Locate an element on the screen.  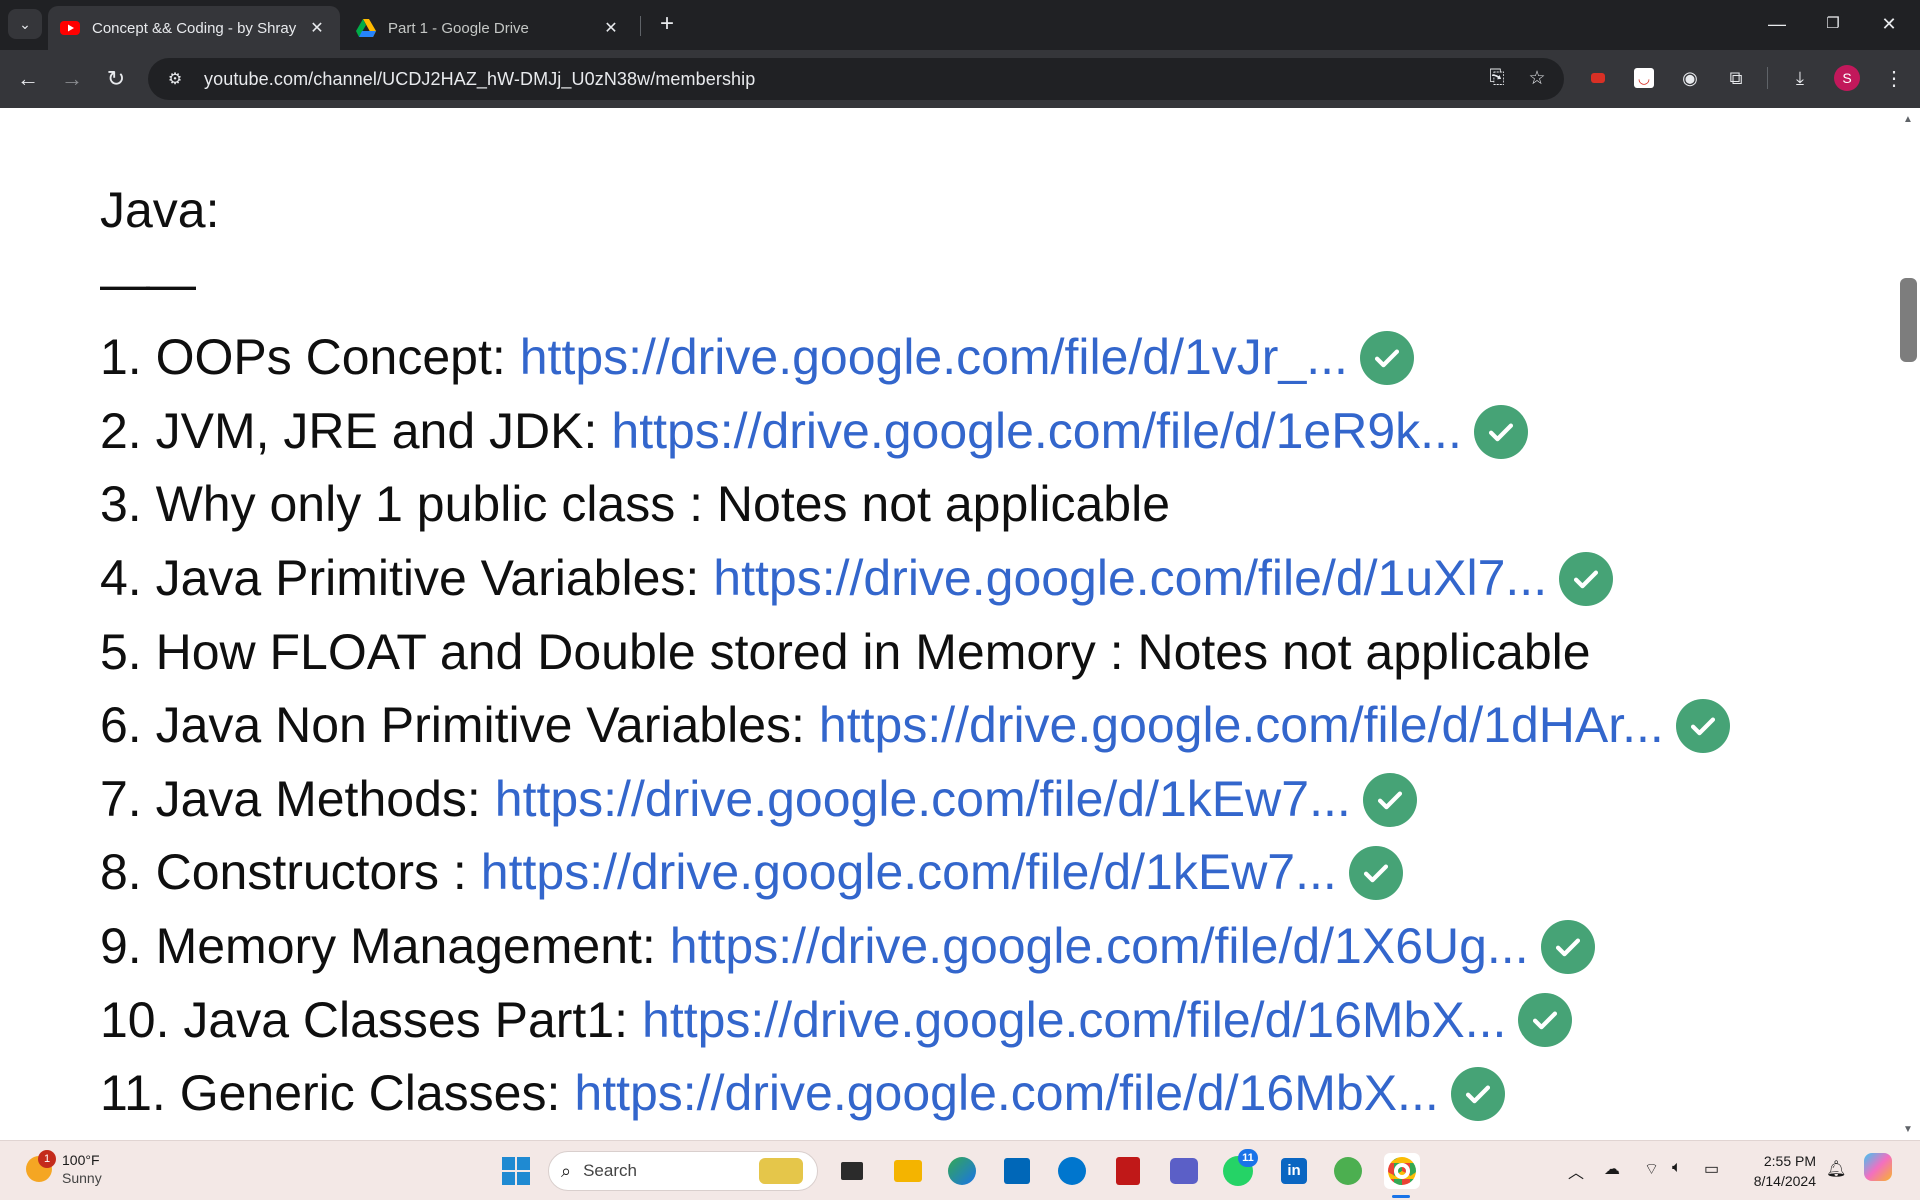
youtube-icon is located at coordinates (70, 28).